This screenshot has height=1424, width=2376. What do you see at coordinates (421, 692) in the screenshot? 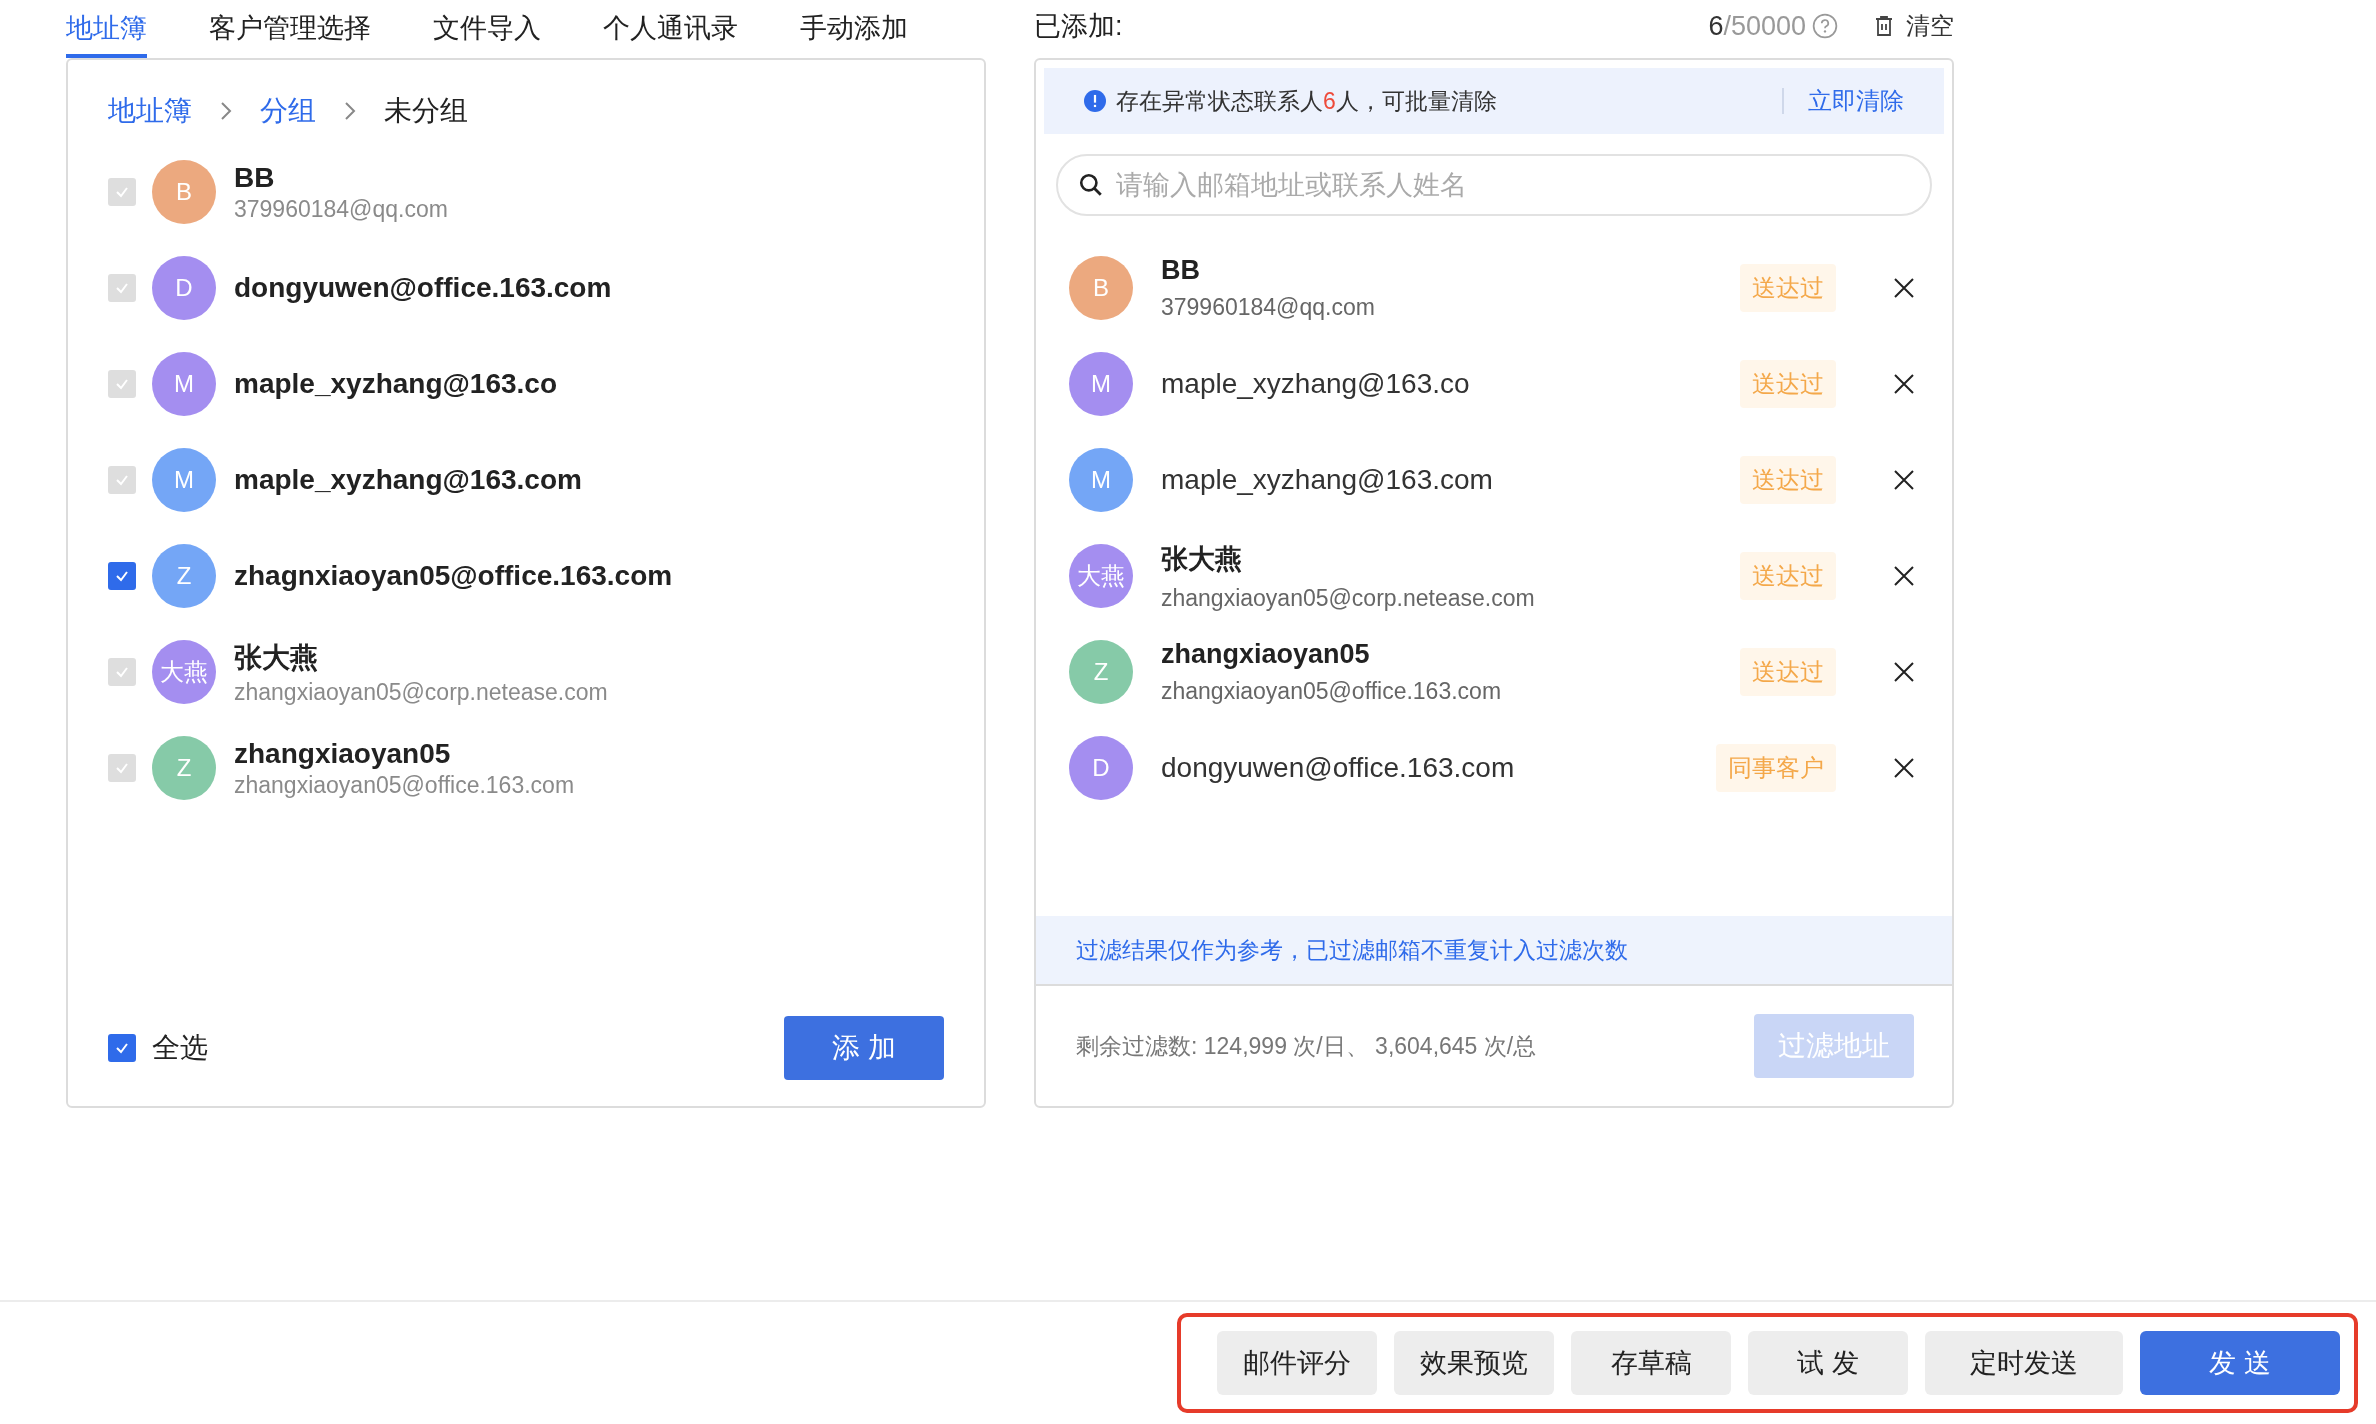
I see `contact-email: zhangxiaoyan05@corp.netease.com` at bounding box center [421, 692].